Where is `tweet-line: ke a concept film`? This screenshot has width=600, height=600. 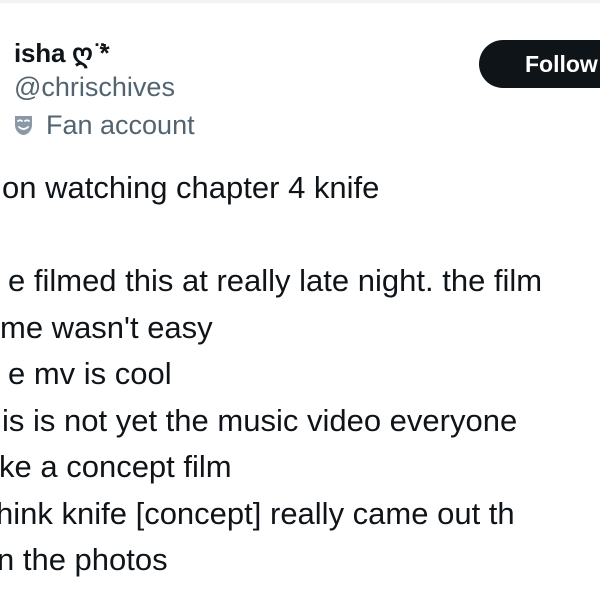
tweet-line: ke a concept film is located at coordinates (116, 466).